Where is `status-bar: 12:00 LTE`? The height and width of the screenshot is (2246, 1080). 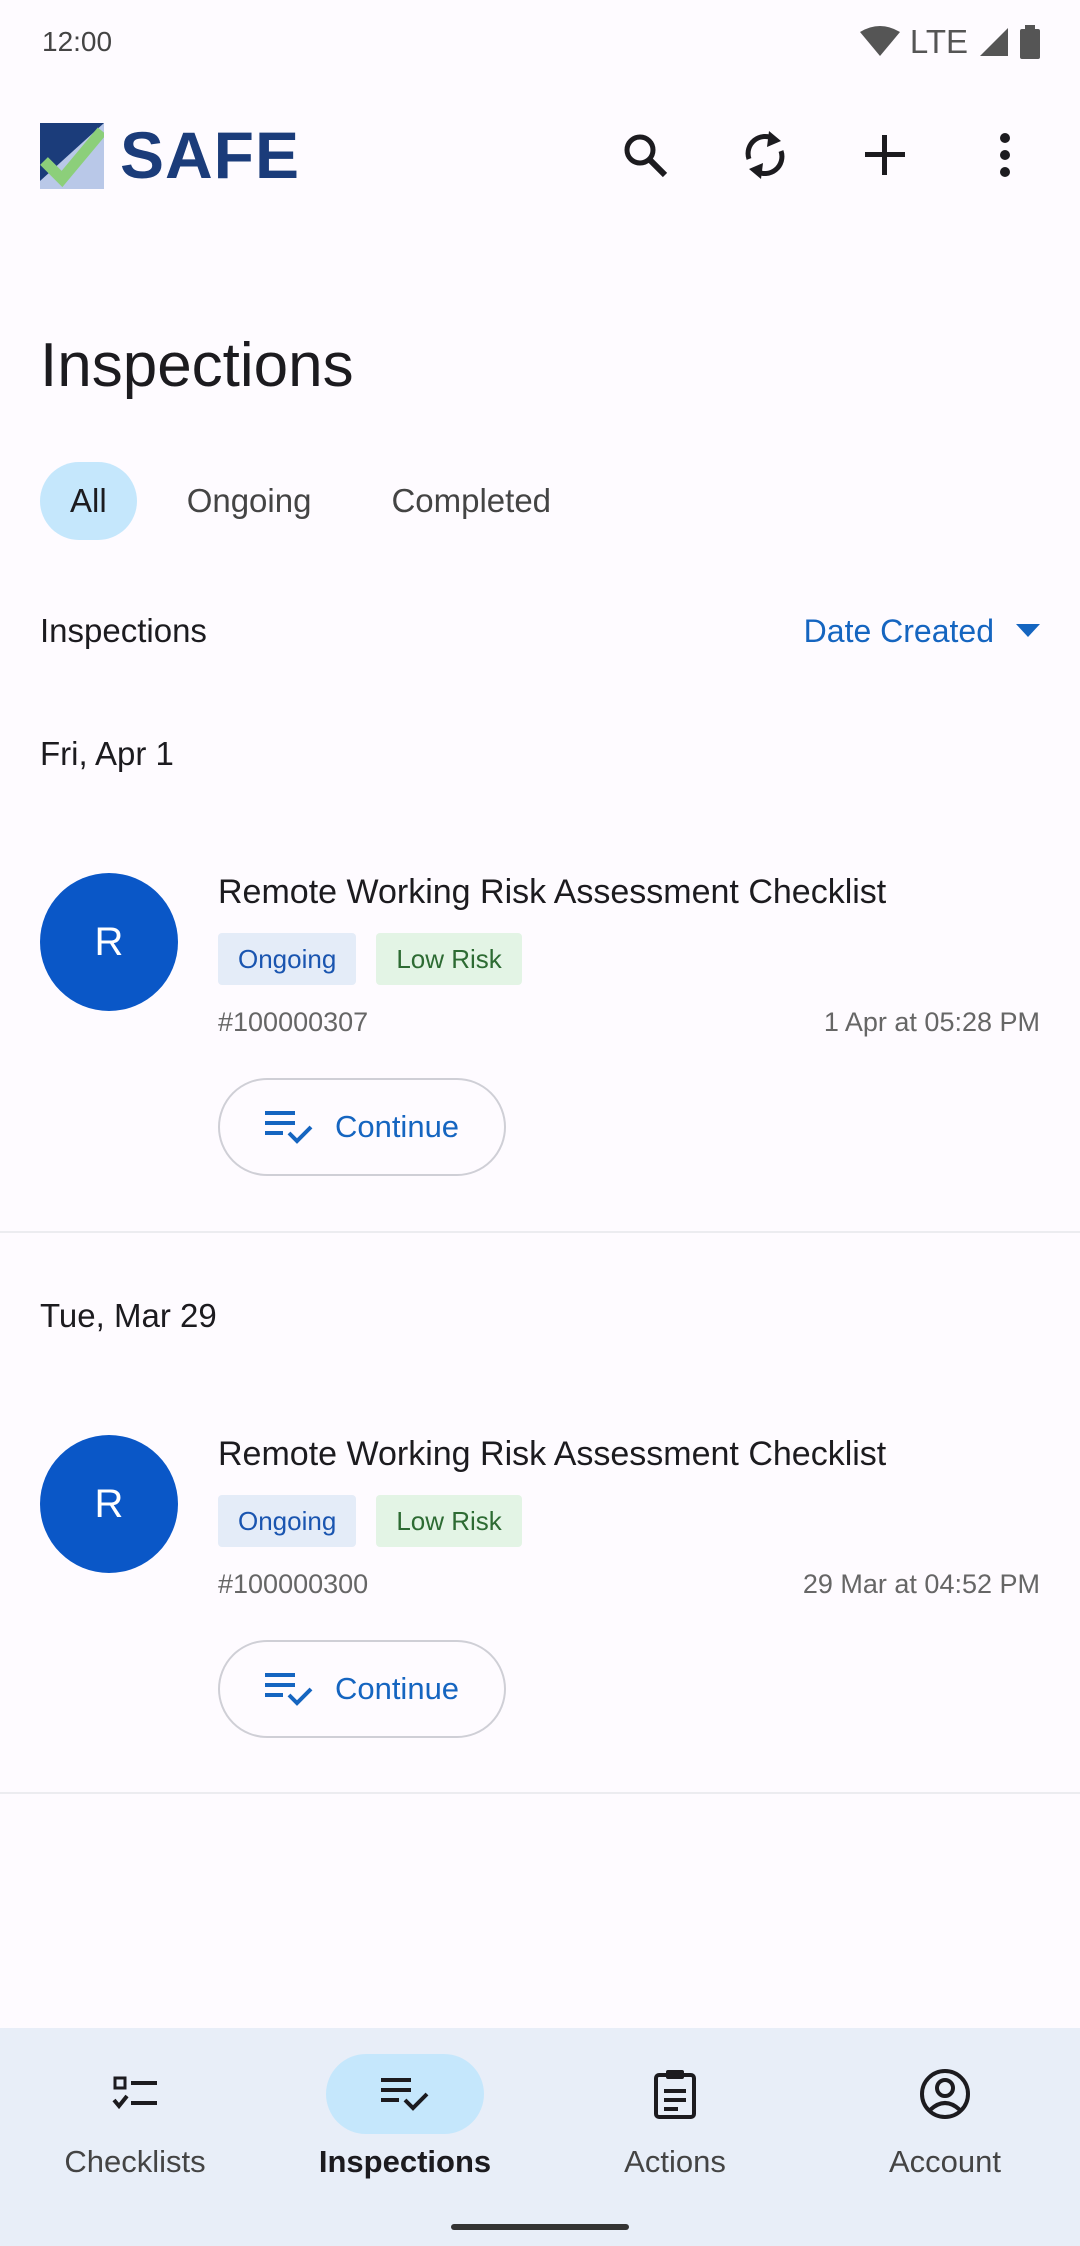
status-bar: 12:00 LTE is located at coordinates (540, 42).